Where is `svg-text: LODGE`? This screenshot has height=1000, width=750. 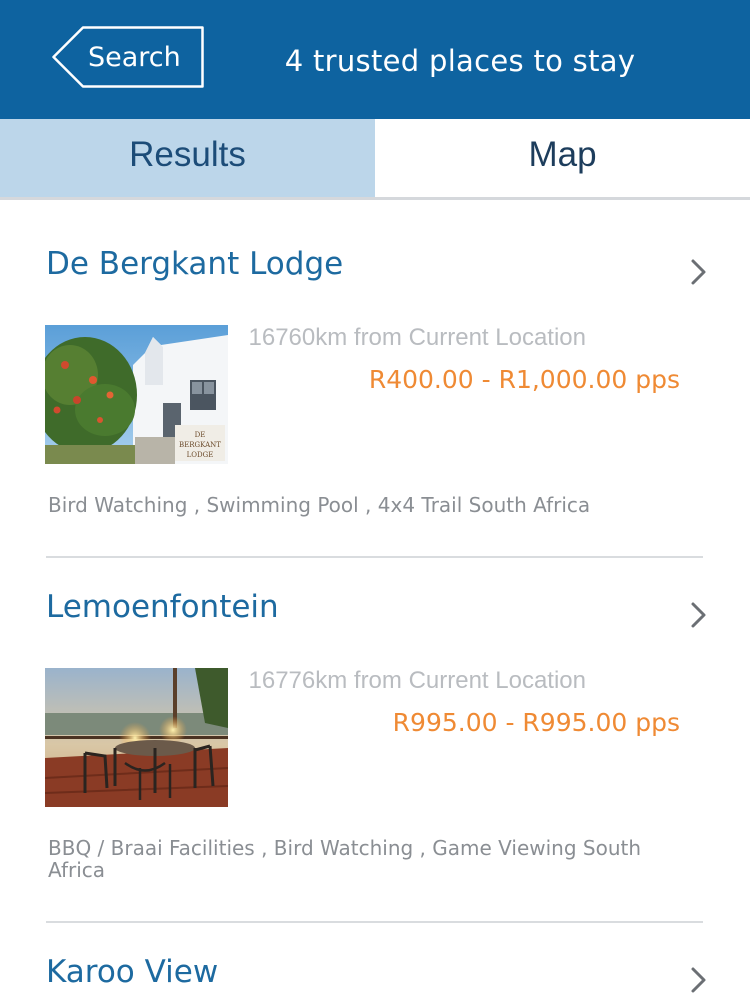 svg-text: LODGE is located at coordinates (200, 455).